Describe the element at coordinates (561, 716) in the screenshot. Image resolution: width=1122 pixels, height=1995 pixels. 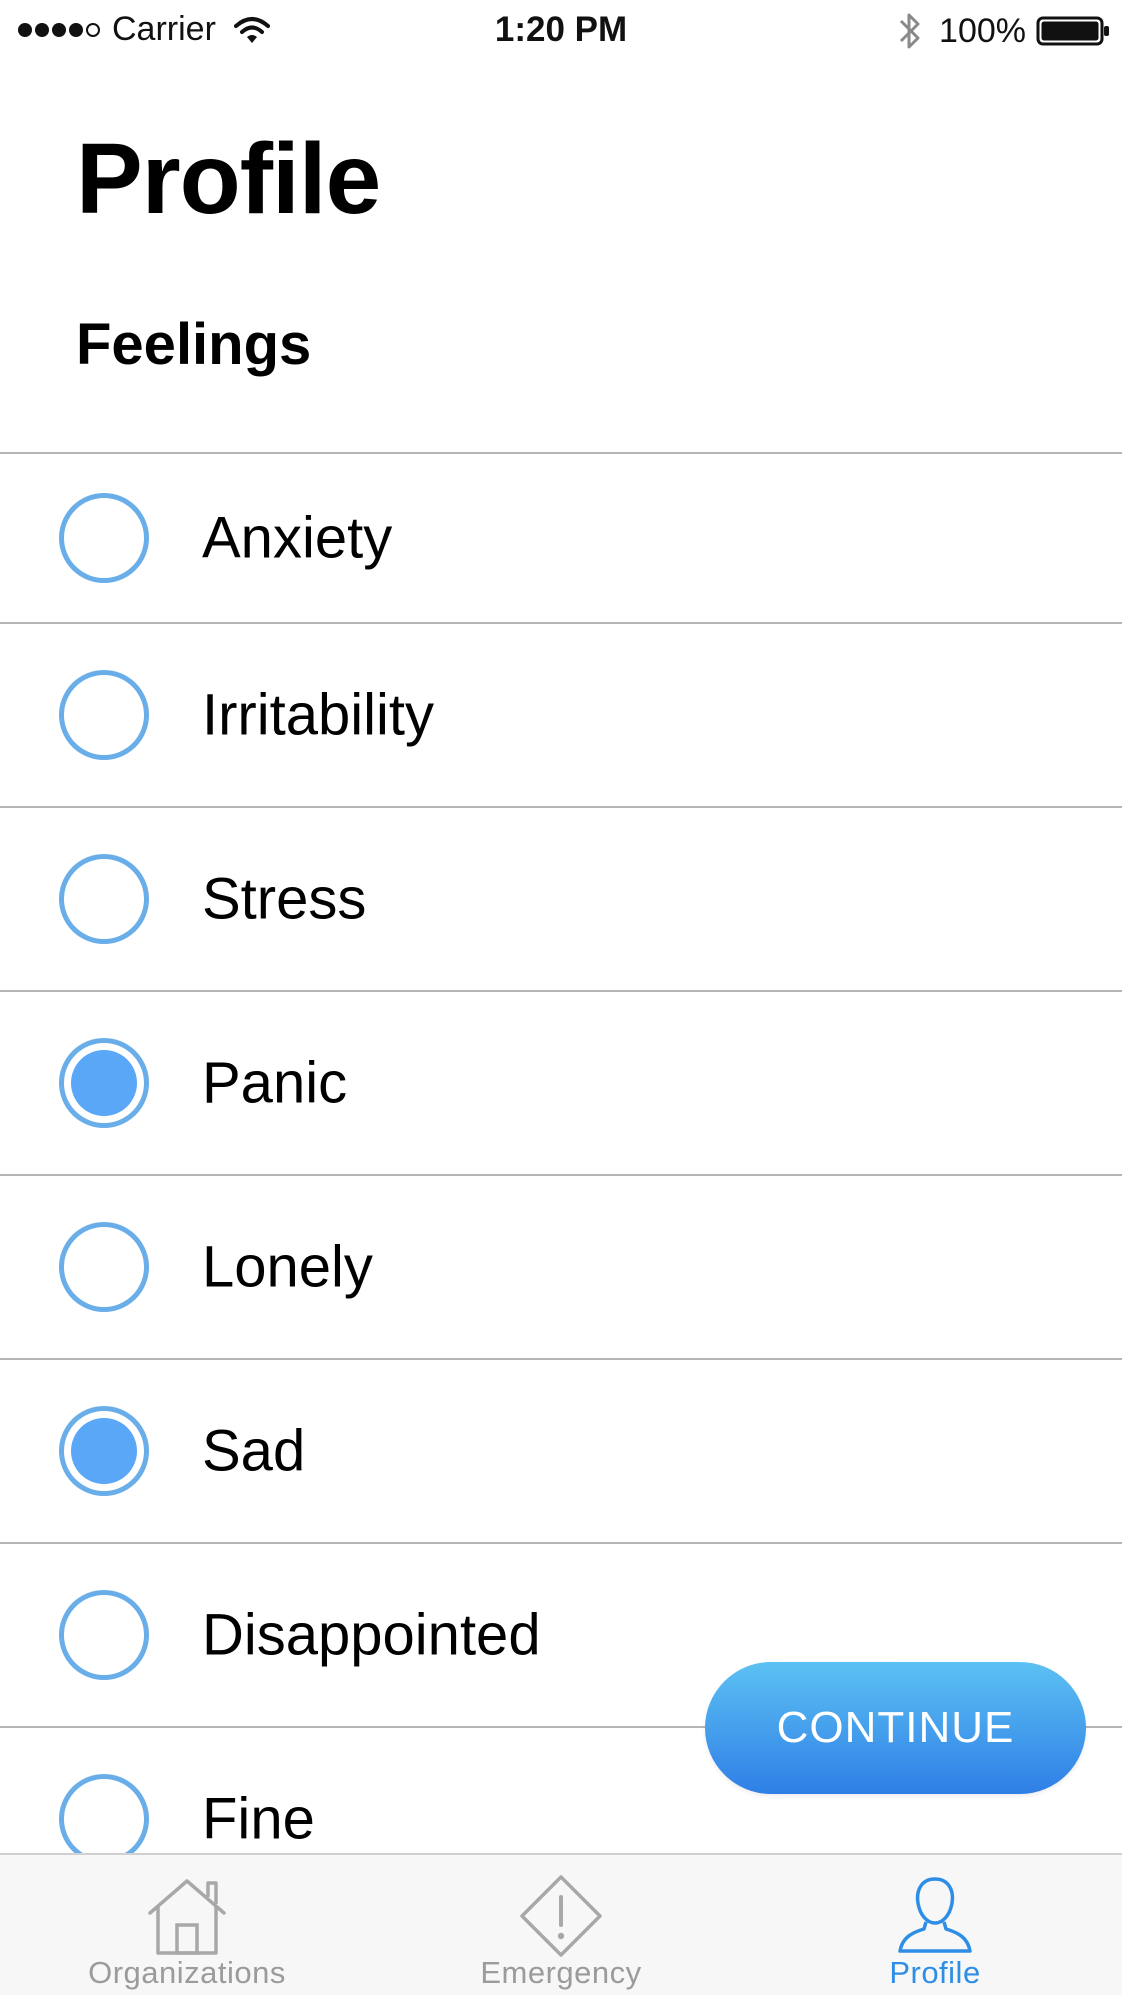
I see `feeling-item-irritability: Irritability` at that location.